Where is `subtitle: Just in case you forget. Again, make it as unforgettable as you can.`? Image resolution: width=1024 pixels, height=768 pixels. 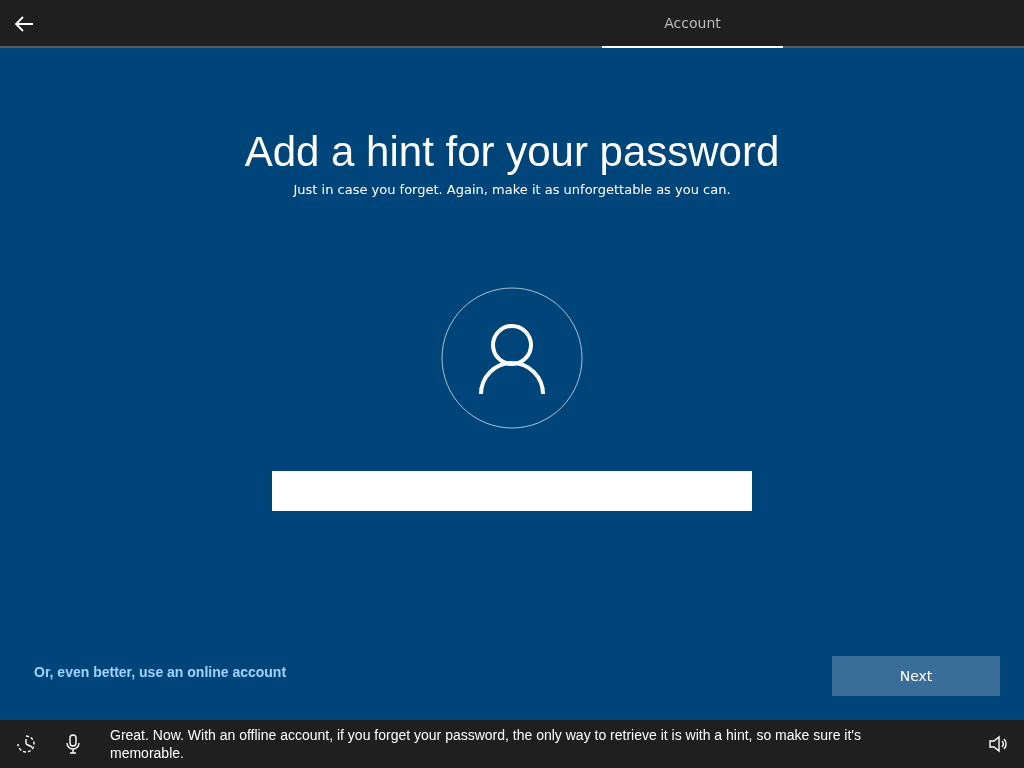
subtitle: Just in case you forget. Again, make it as unforgettable as you can. is located at coordinates (512, 189).